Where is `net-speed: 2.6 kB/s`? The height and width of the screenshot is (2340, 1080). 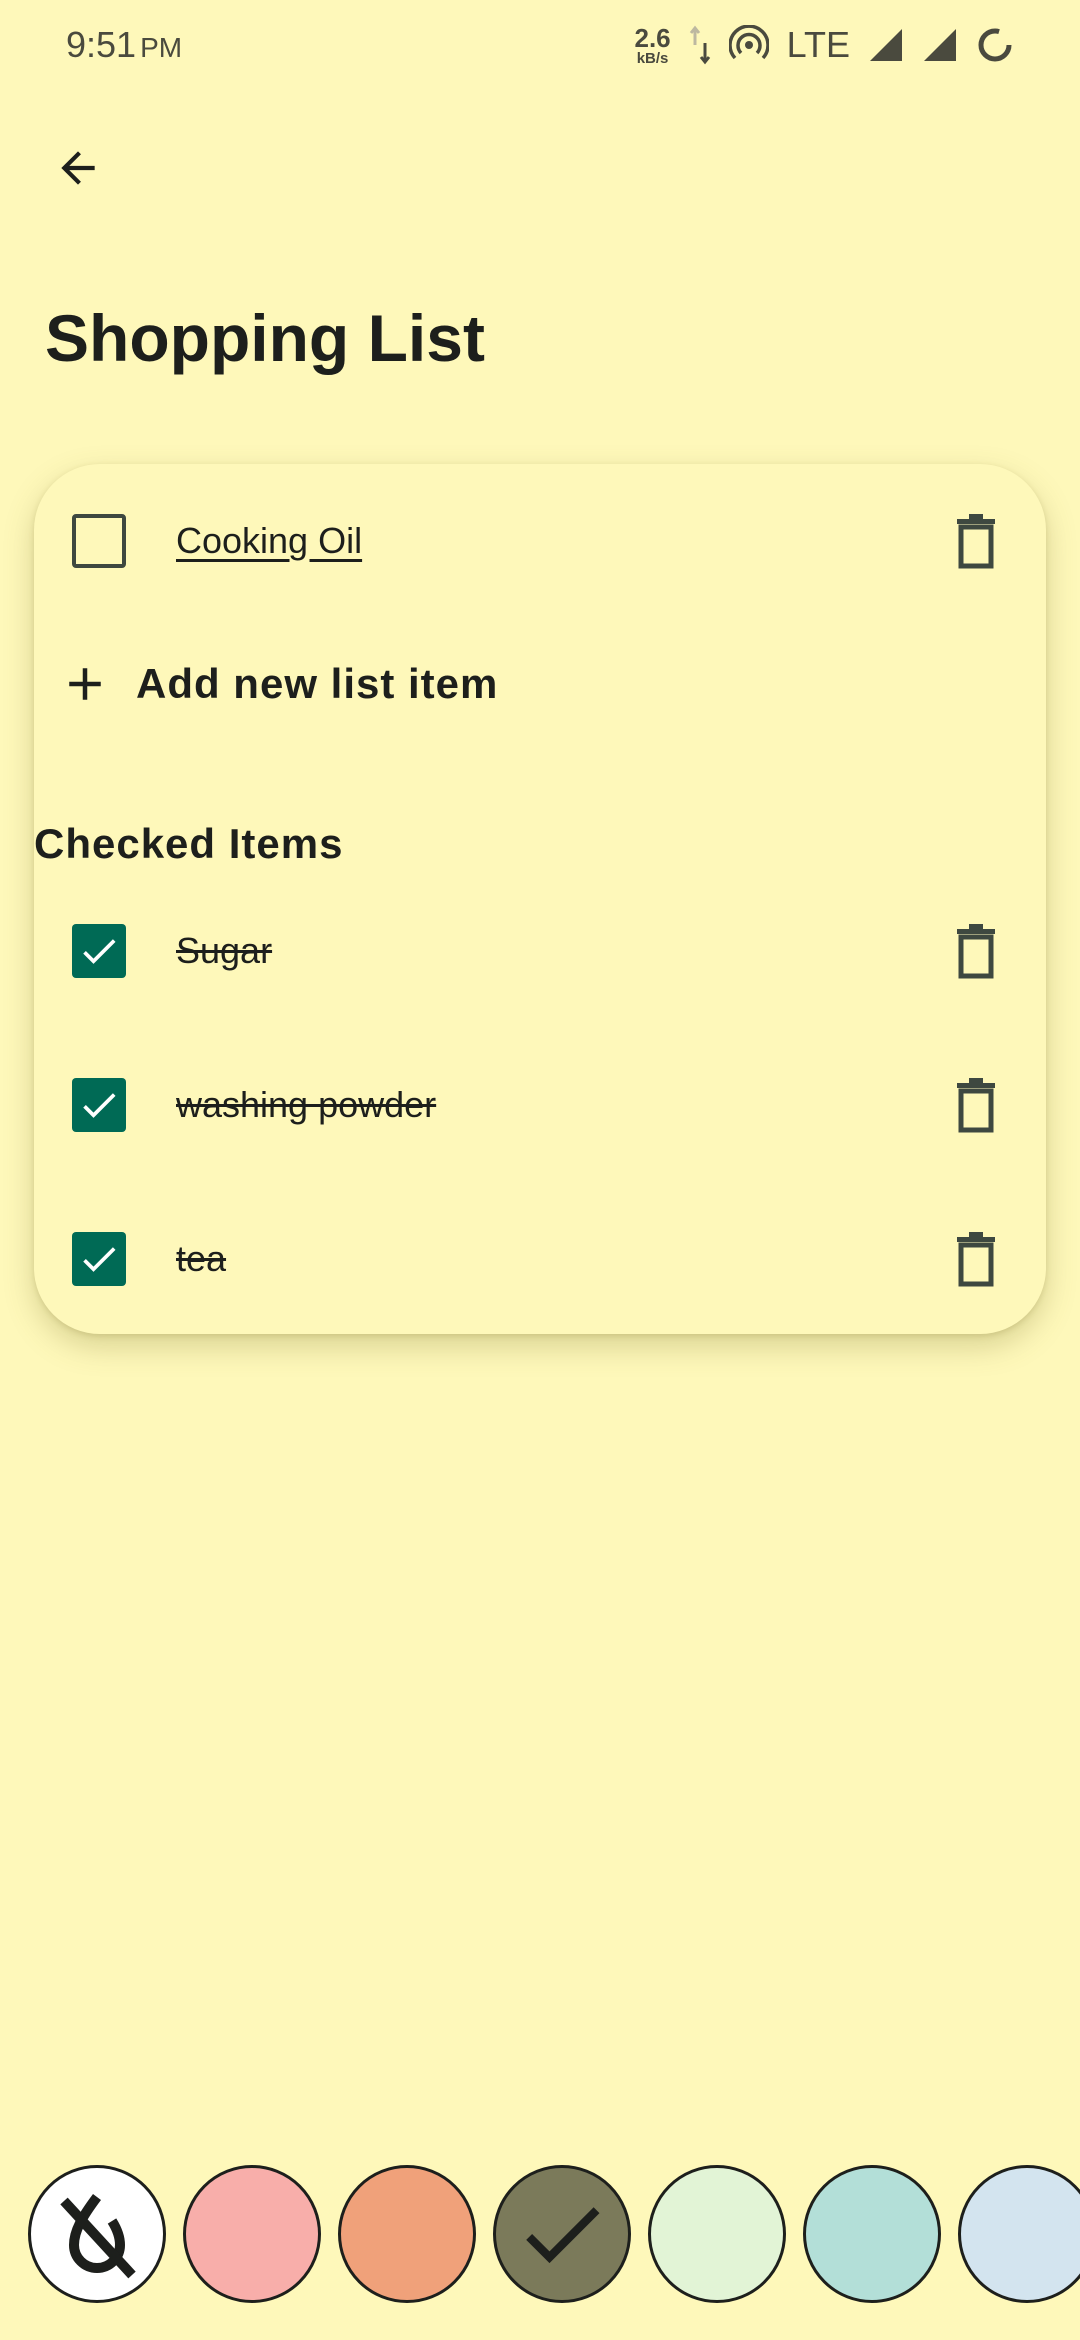 net-speed: 2.6 kB/s is located at coordinates (652, 45).